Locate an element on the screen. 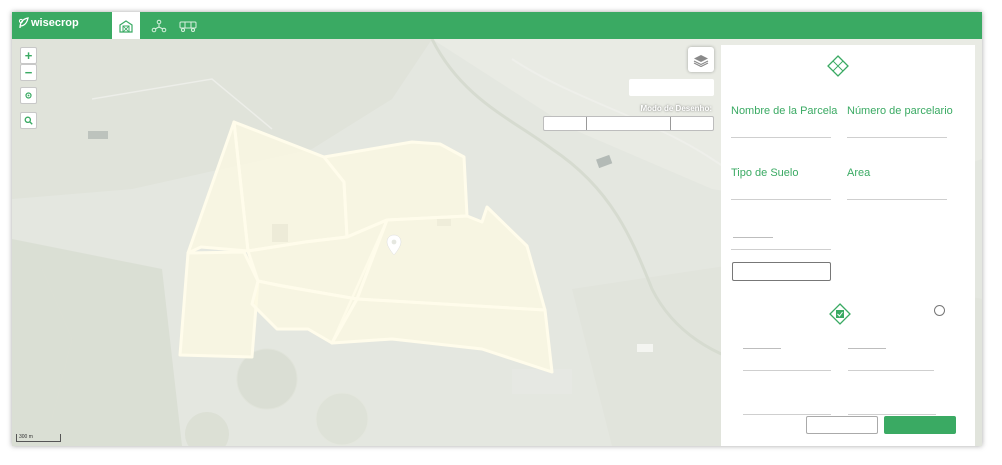  logo-text: wisecrop is located at coordinates (55, 23).